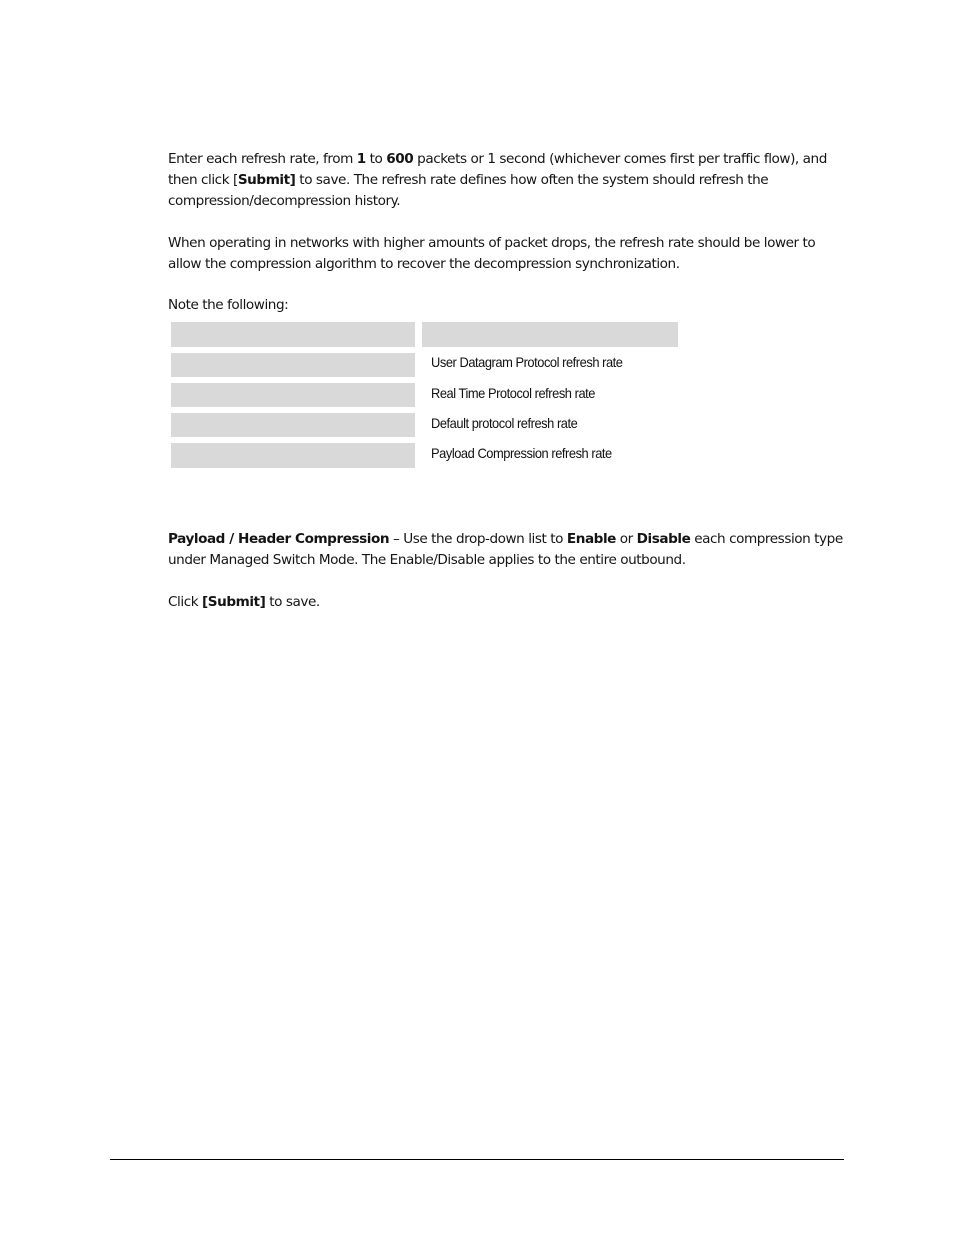  I want to click on table-header-cell-description, so click(550, 334).